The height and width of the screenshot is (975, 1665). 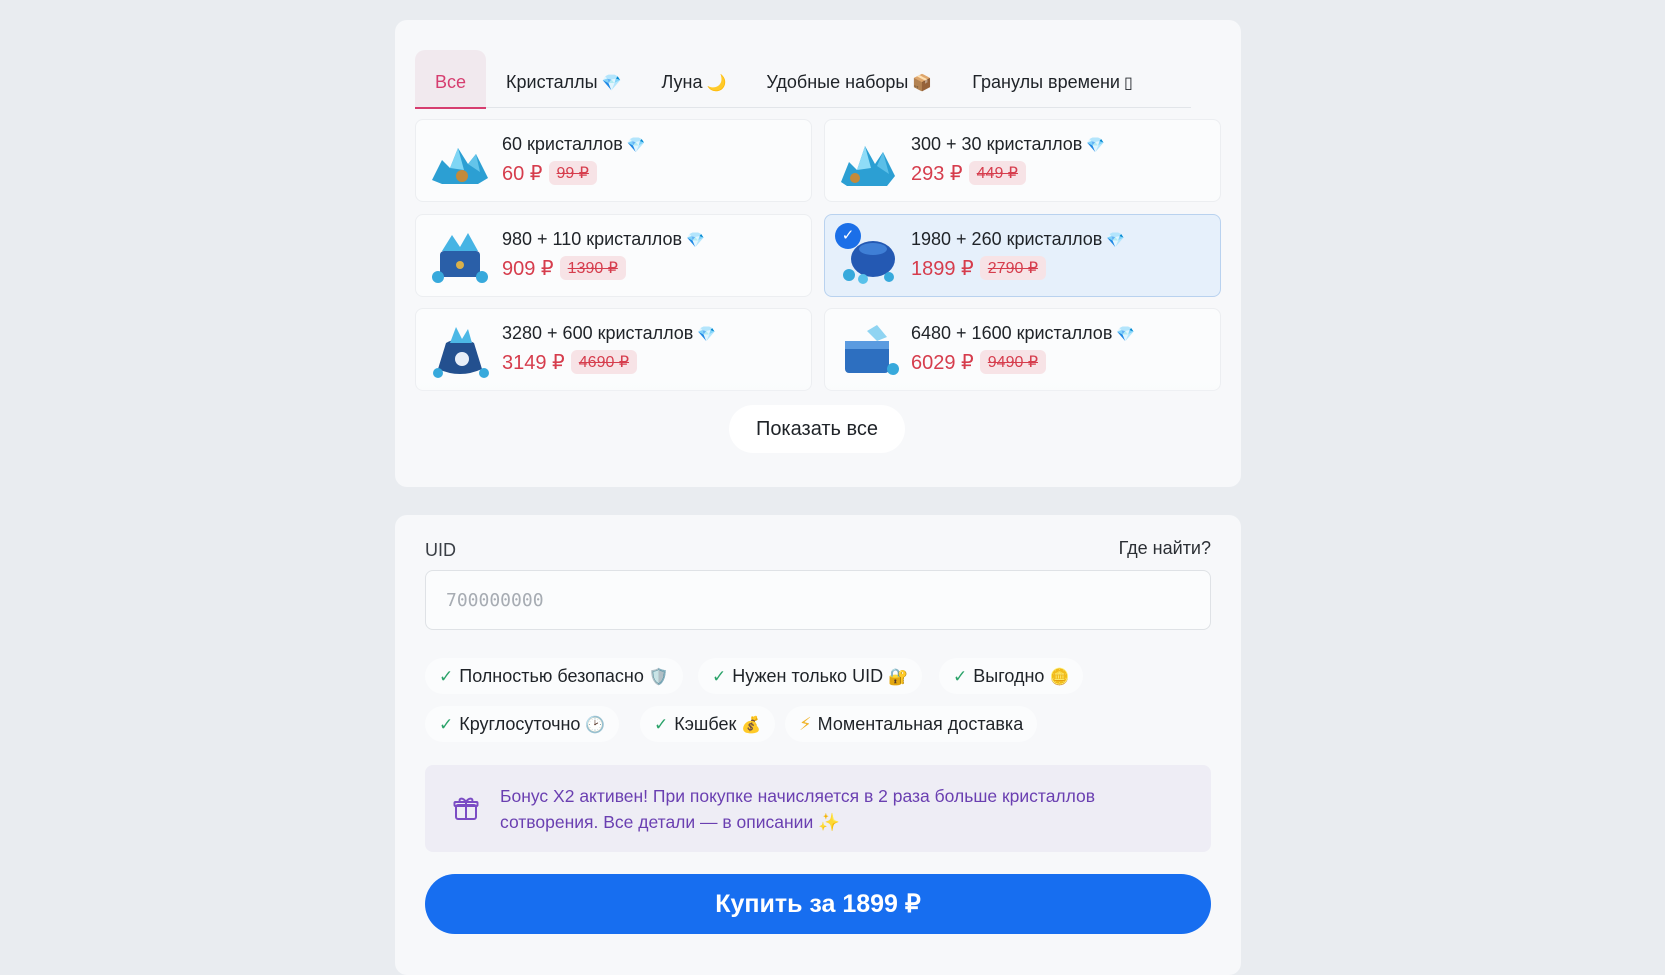 I want to click on product-name: 60 кристаллов 💎, so click(x=574, y=144).